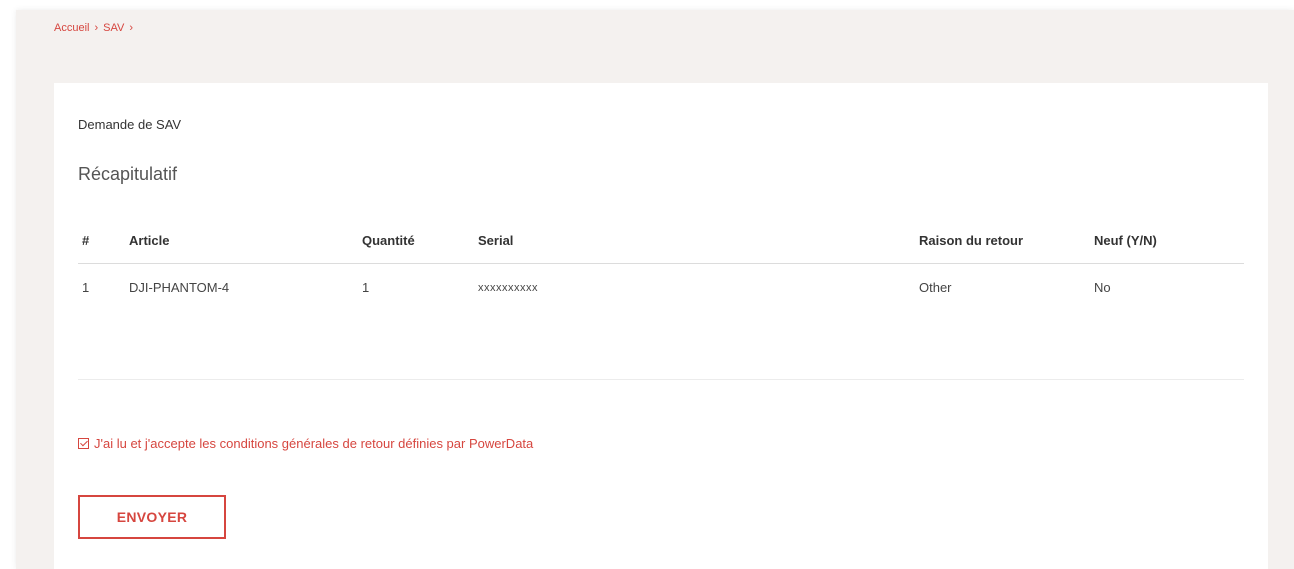 The width and height of the screenshot is (1294, 569). I want to click on breadcrumb: Accueil › SAV ›, so click(96, 28).